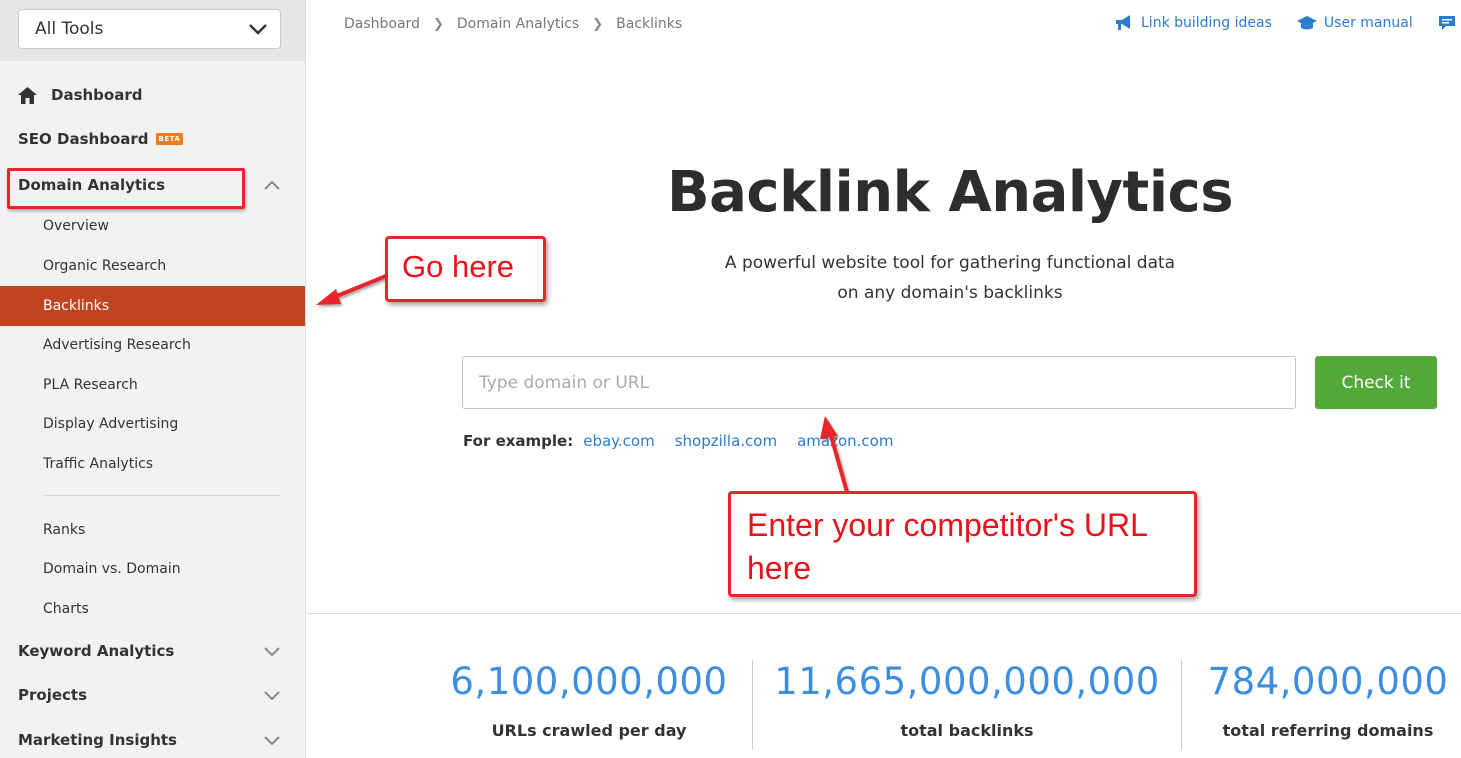 Image resolution: width=1461 pixels, height=758 pixels. What do you see at coordinates (947, 525) in the screenshot?
I see `annotation-text: Enter your competitor's URL` at bounding box center [947, 525].